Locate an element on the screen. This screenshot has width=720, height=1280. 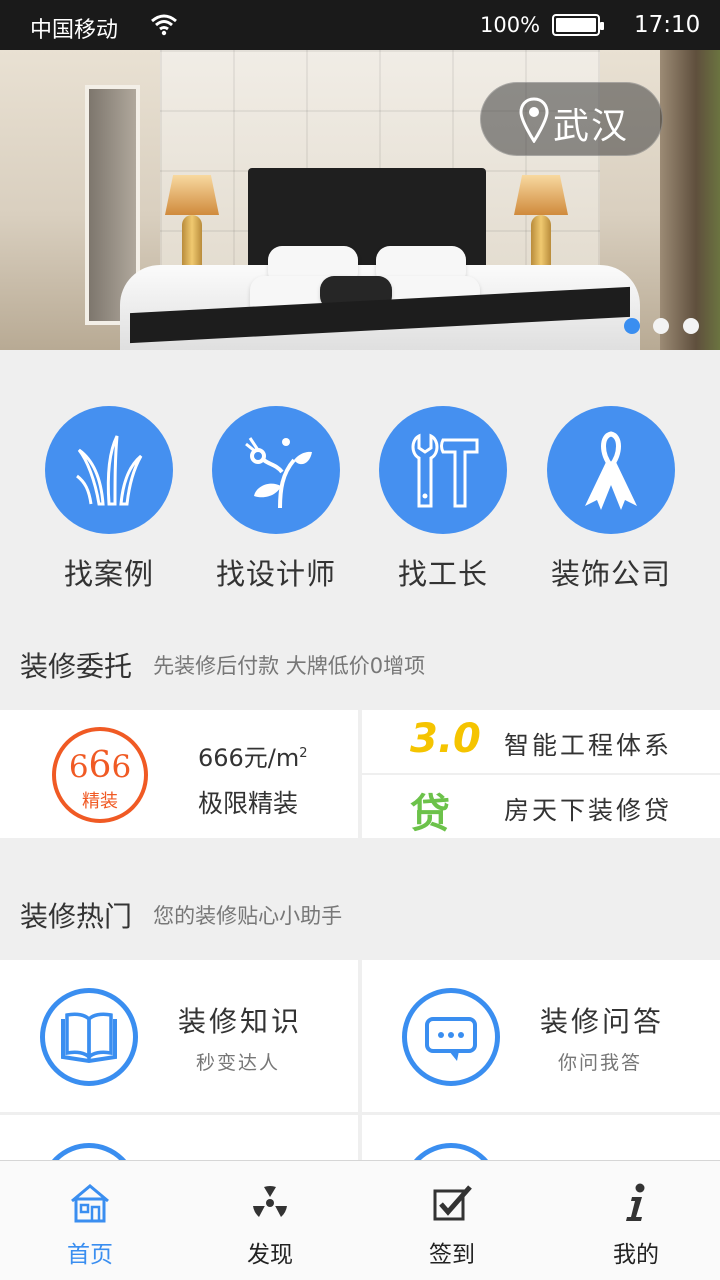
category-label: 找案例 is located at coordinates (108, 574).